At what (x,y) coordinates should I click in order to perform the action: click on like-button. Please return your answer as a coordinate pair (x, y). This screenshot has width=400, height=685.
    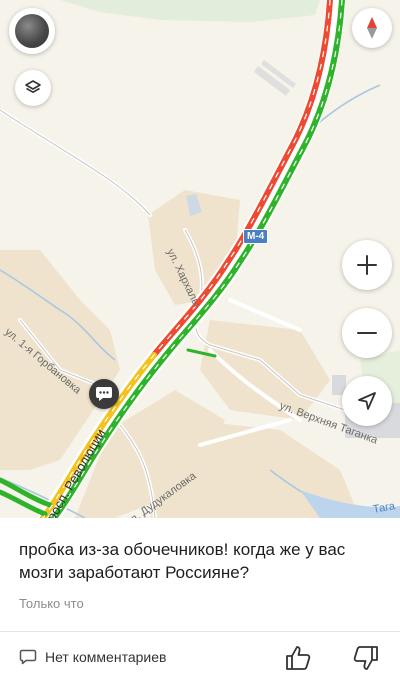
    Looking at the image, I should click on (298, 658).